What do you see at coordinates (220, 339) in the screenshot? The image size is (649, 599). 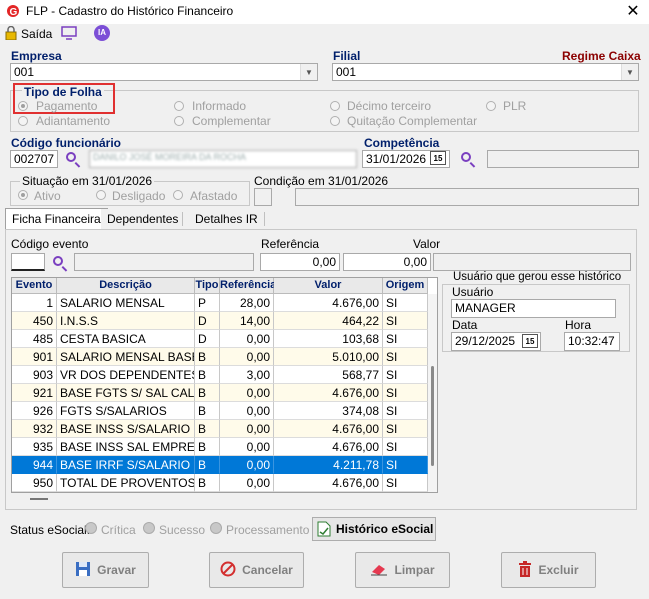 I see `table-row: 485 CESTA BASICA D 0,00 103,68 SI` at bounding box center [220, 339].